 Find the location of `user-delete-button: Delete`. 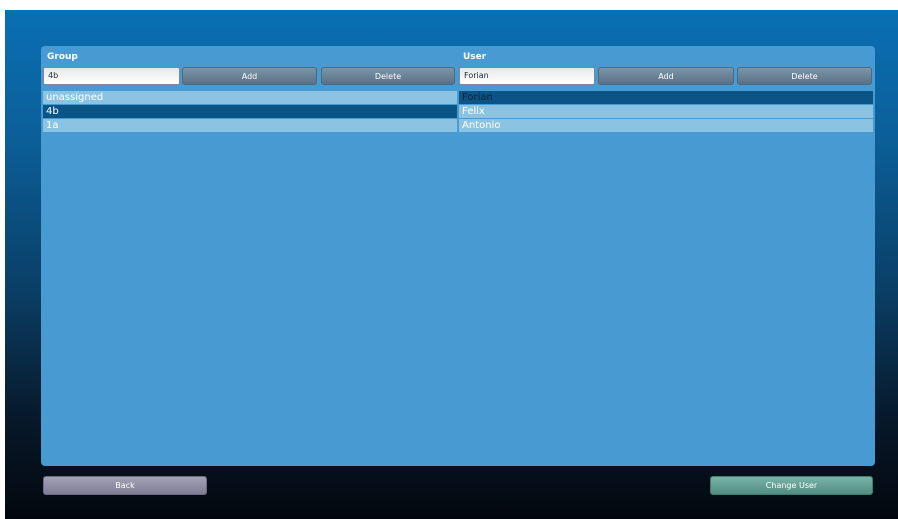

user-delete-button: Delete is located at coordinates (804, 76).